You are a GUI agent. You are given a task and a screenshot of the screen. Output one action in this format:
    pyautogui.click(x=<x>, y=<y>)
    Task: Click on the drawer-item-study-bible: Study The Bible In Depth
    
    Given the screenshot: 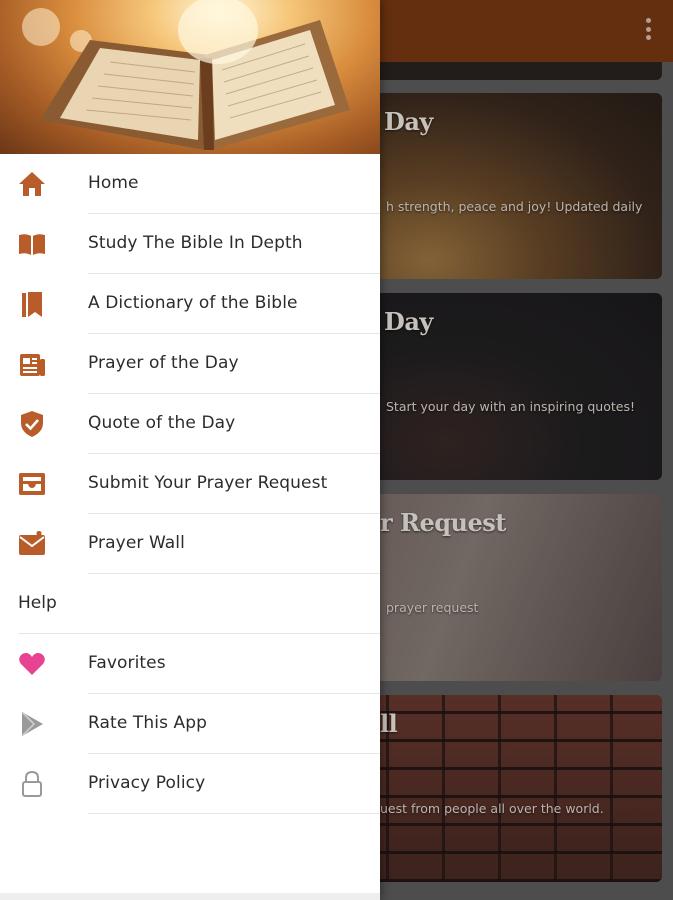 What is the action you would take?
    pyautogui.click(x=190, y=244)
    